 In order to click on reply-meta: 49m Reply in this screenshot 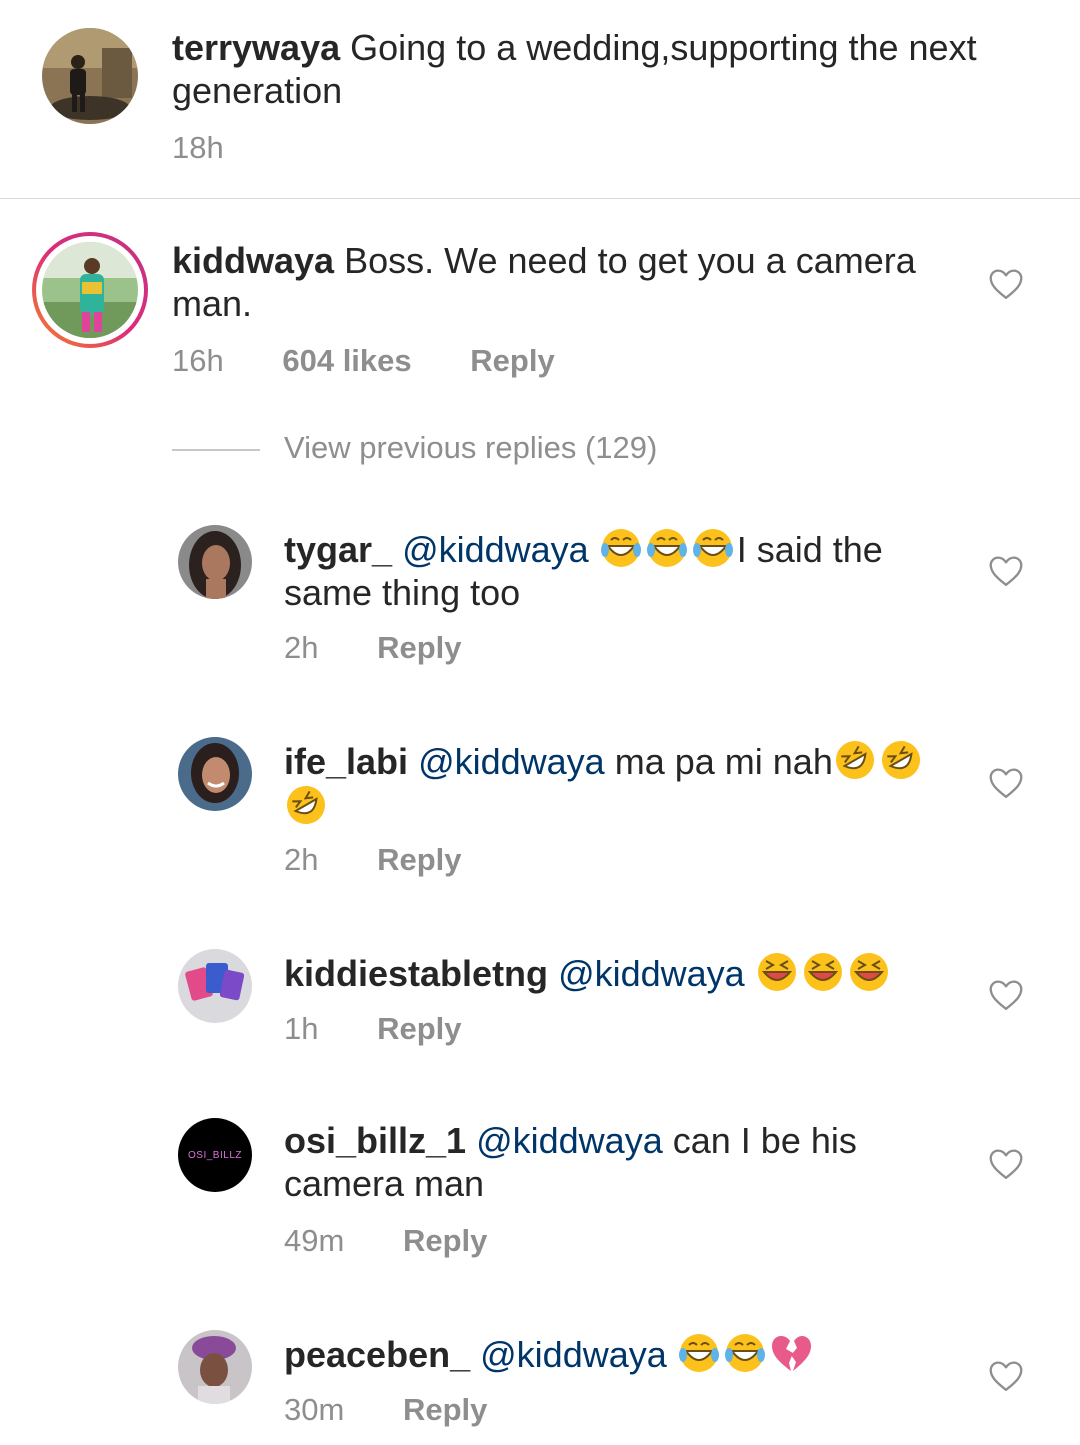, I will do `click(385, 1241)`.